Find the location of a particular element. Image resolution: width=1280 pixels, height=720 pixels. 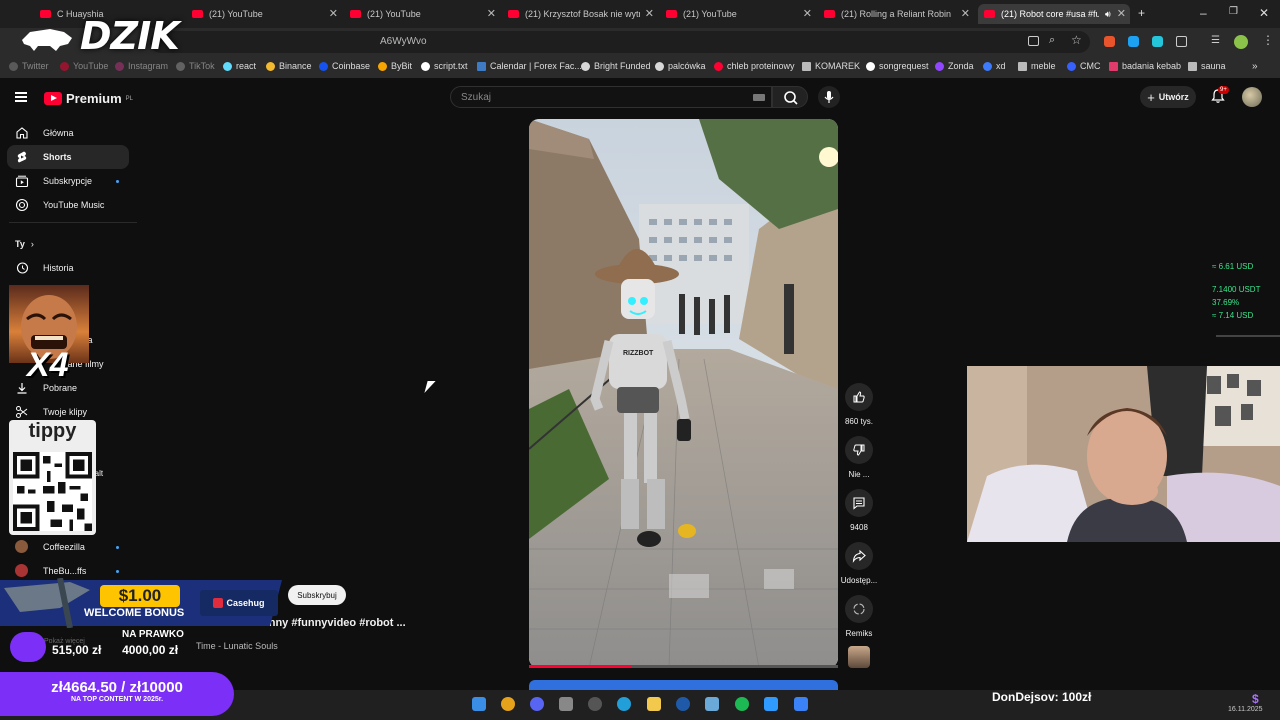

hamburger-menu-icon is located at coordinates (21, 97).